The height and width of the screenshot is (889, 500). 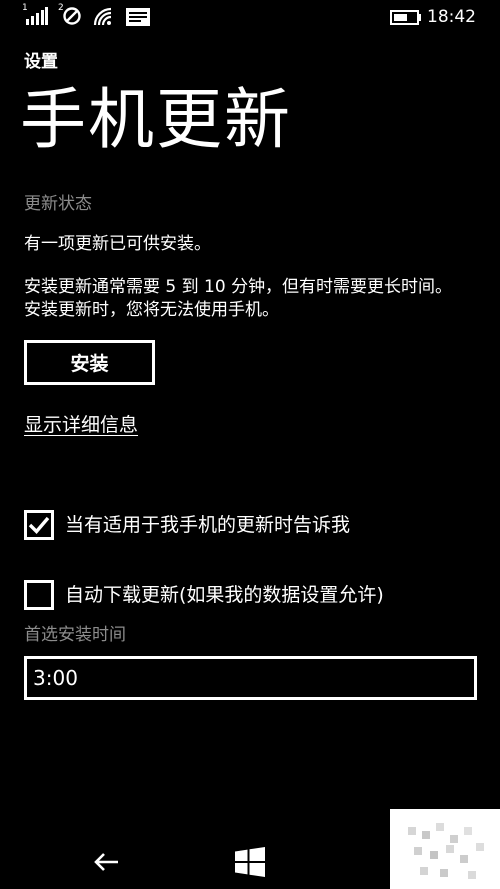 What do you see at coordinates (102, 16) in the screenshot?
I see `wifi-icon` at bounding box center [102, 16].